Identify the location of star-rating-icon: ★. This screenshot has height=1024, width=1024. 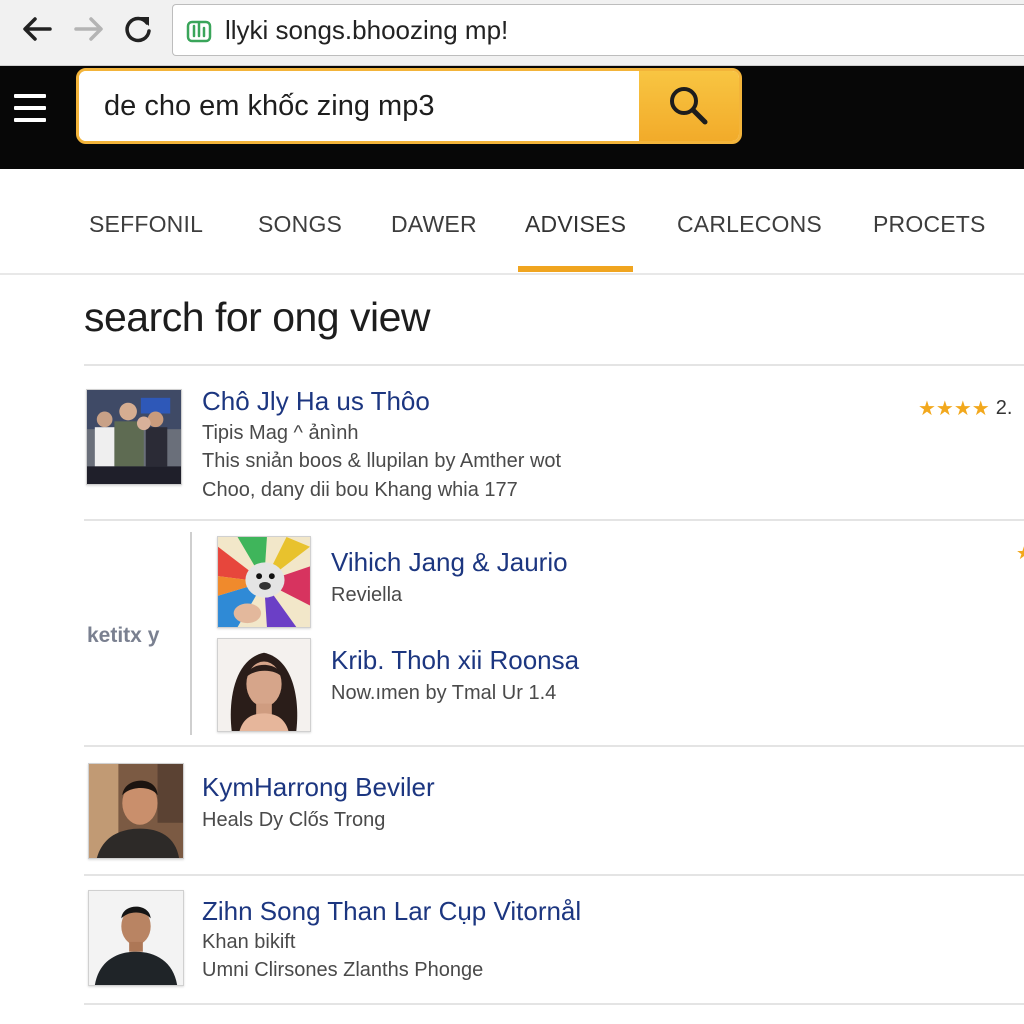
(1020, 553).